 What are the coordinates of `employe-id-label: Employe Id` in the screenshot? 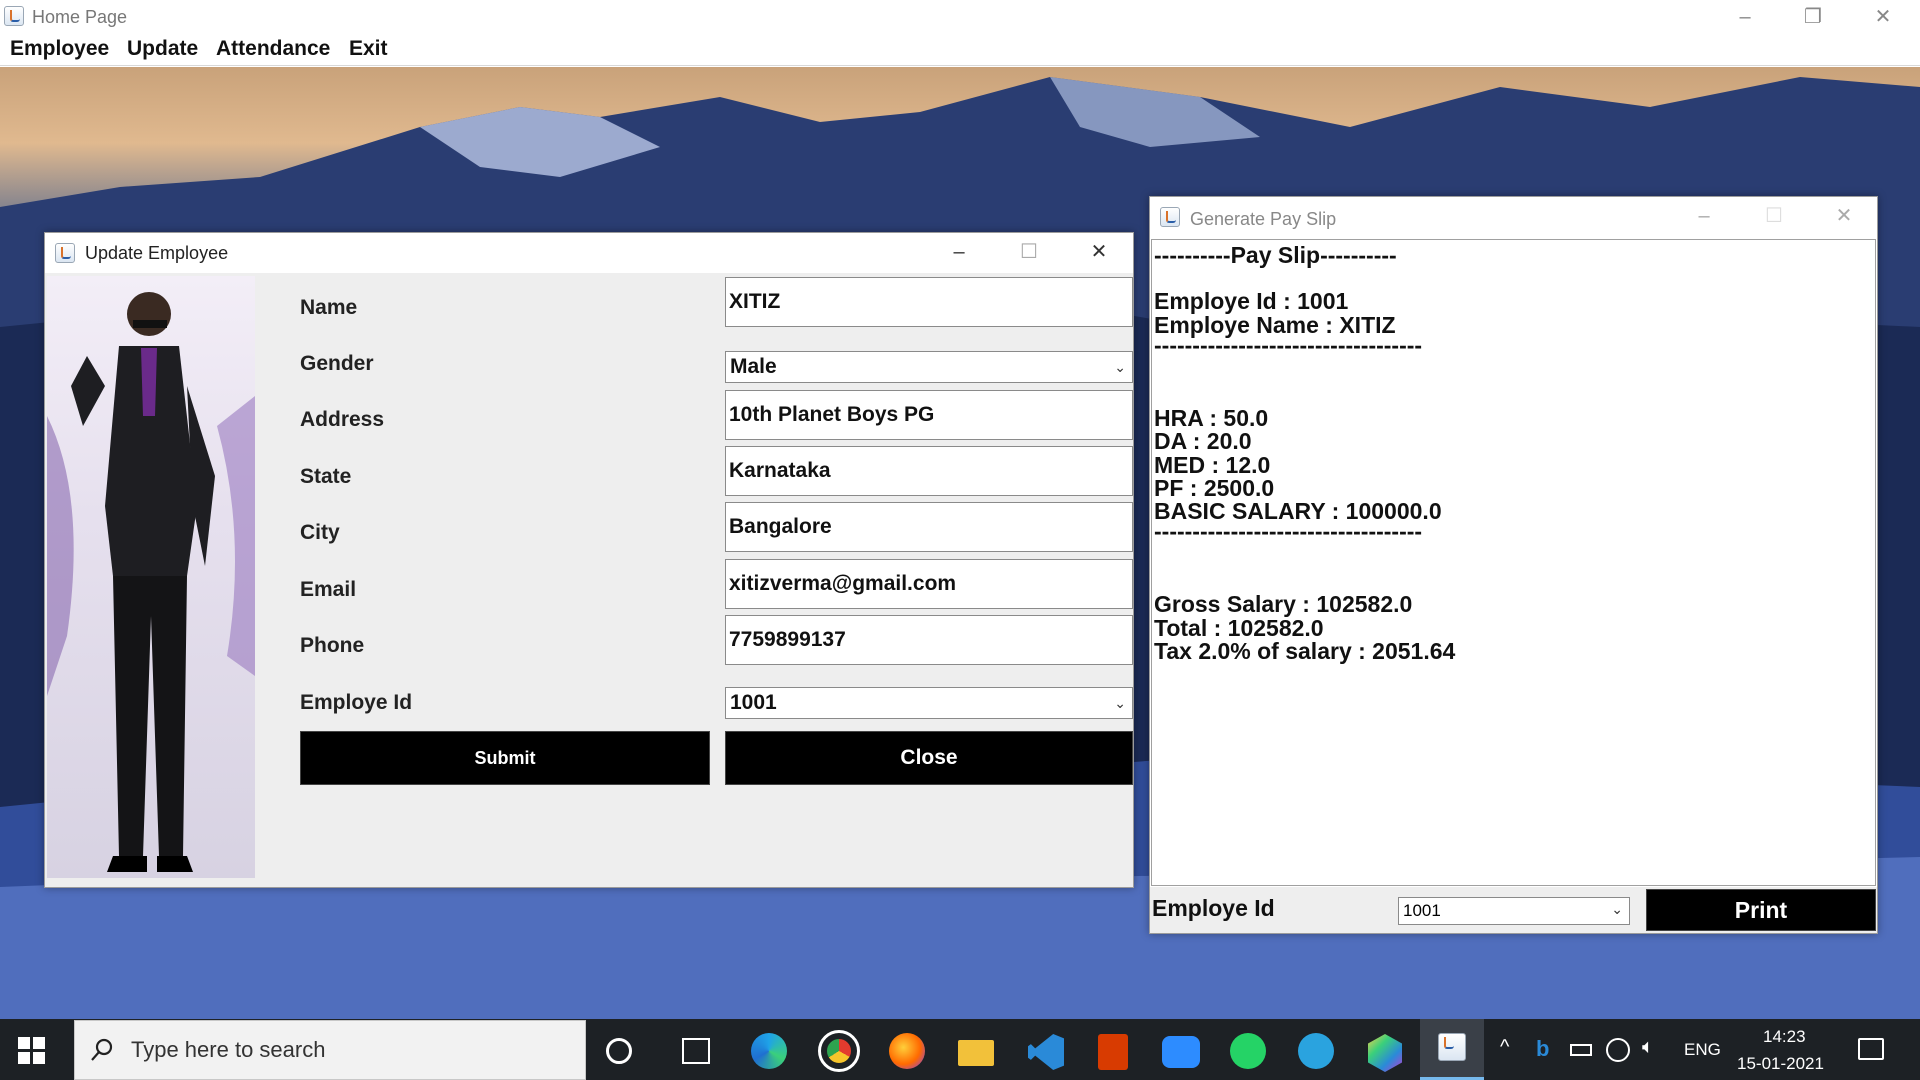 It's located at (356, 702).